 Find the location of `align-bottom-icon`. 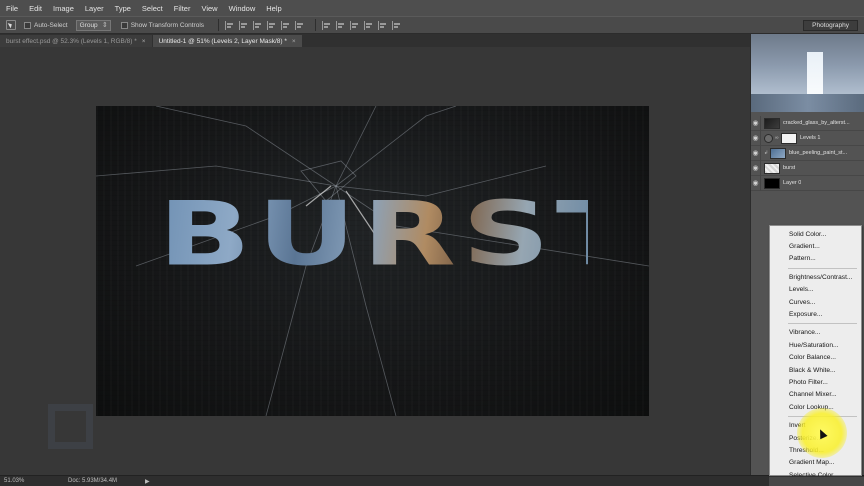

align-bottom-icon is located at coordinates (257, 25).